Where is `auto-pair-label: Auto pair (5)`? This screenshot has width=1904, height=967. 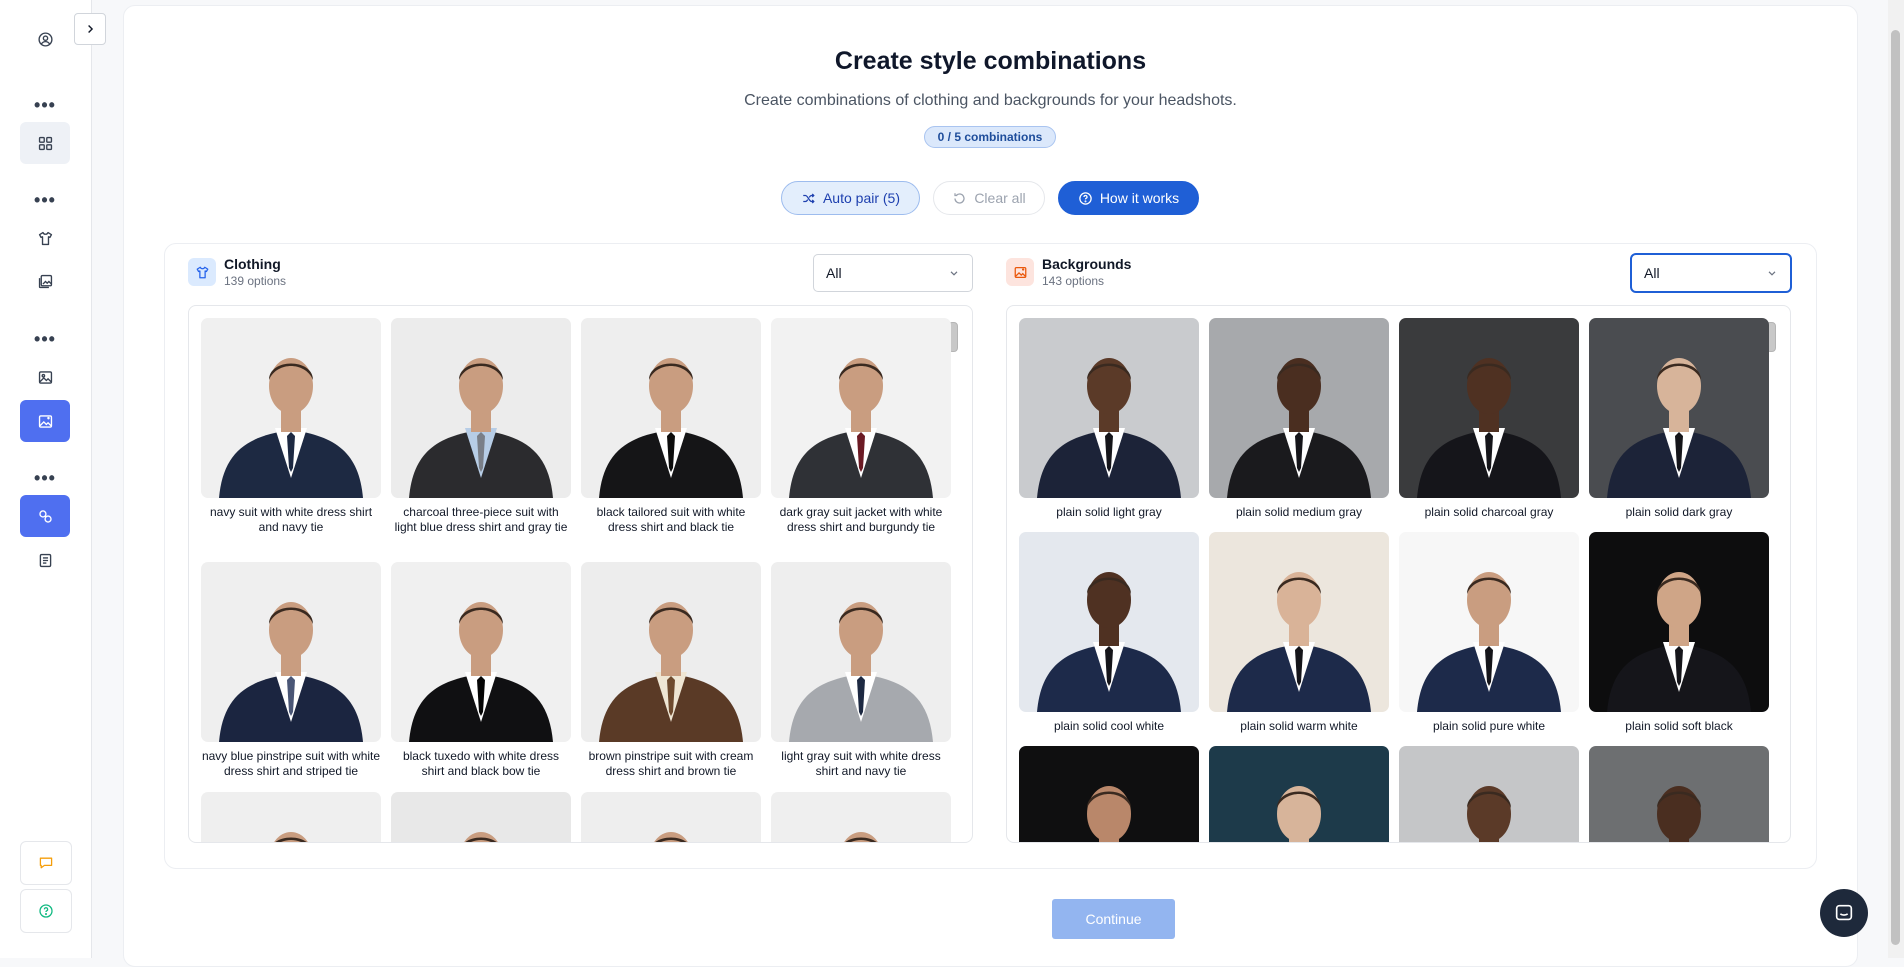 auto-pair-label: Auto pair (5) is located at coordinates (861, 198).